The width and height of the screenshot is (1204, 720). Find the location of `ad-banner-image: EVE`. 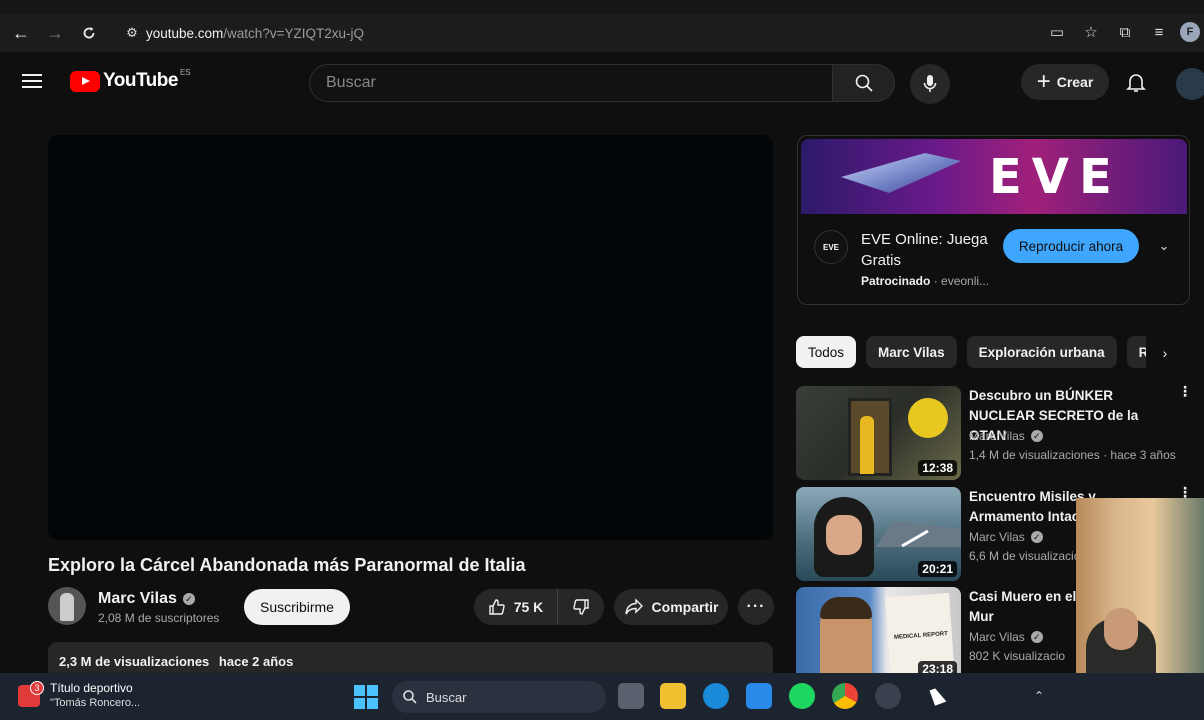

ad-banner-image: EVE is located at coordinates (994, 176).